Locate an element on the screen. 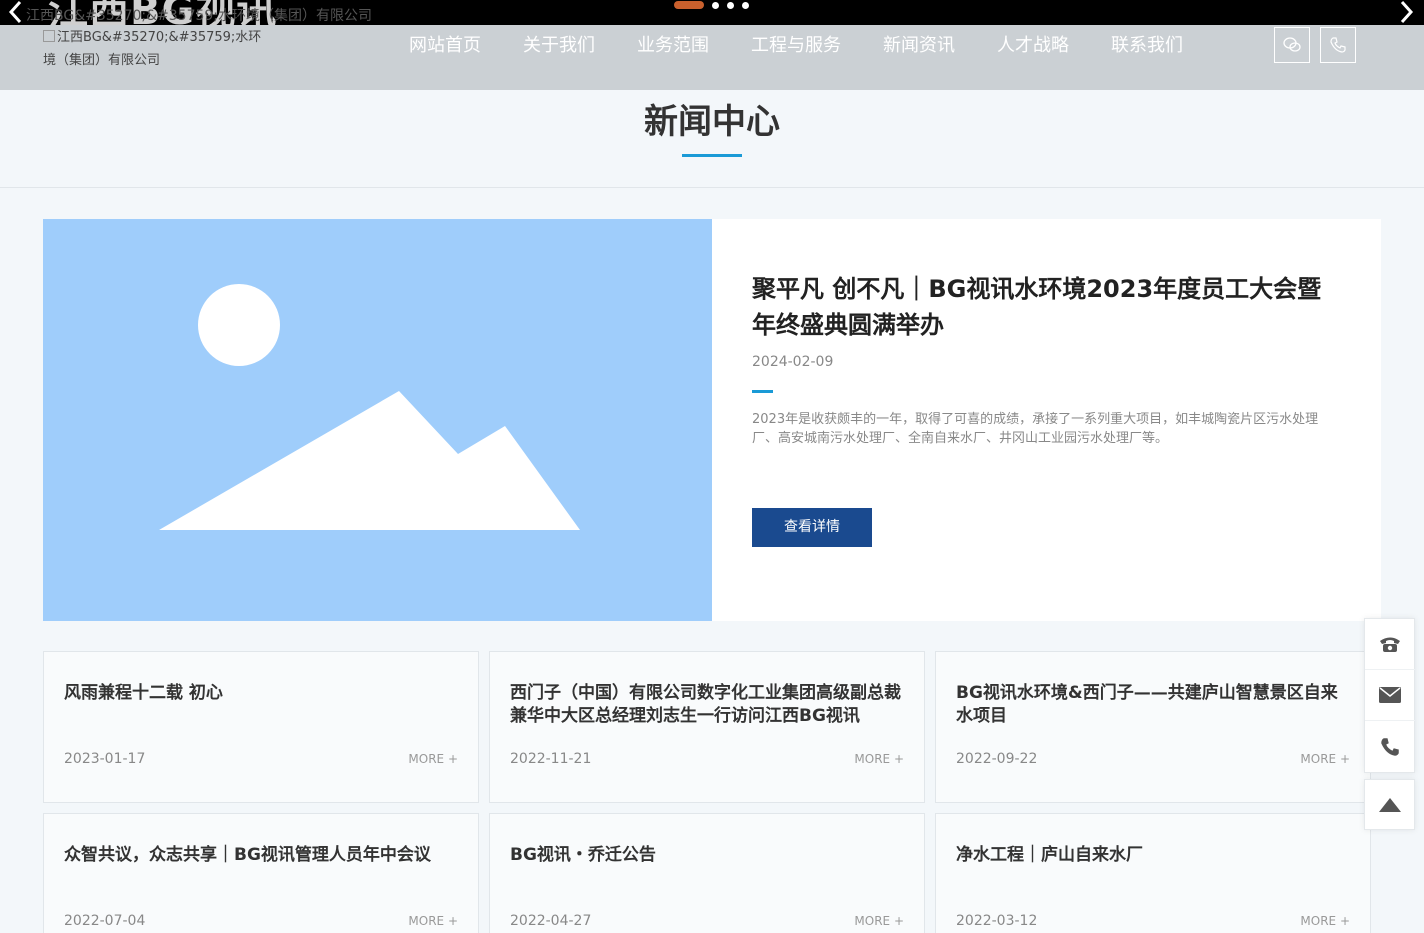 The image size is (1424, 933). logo: 江西BG&#35270;&#35759;水环境（集团）有限公司 is located at coordinates (158, 49).